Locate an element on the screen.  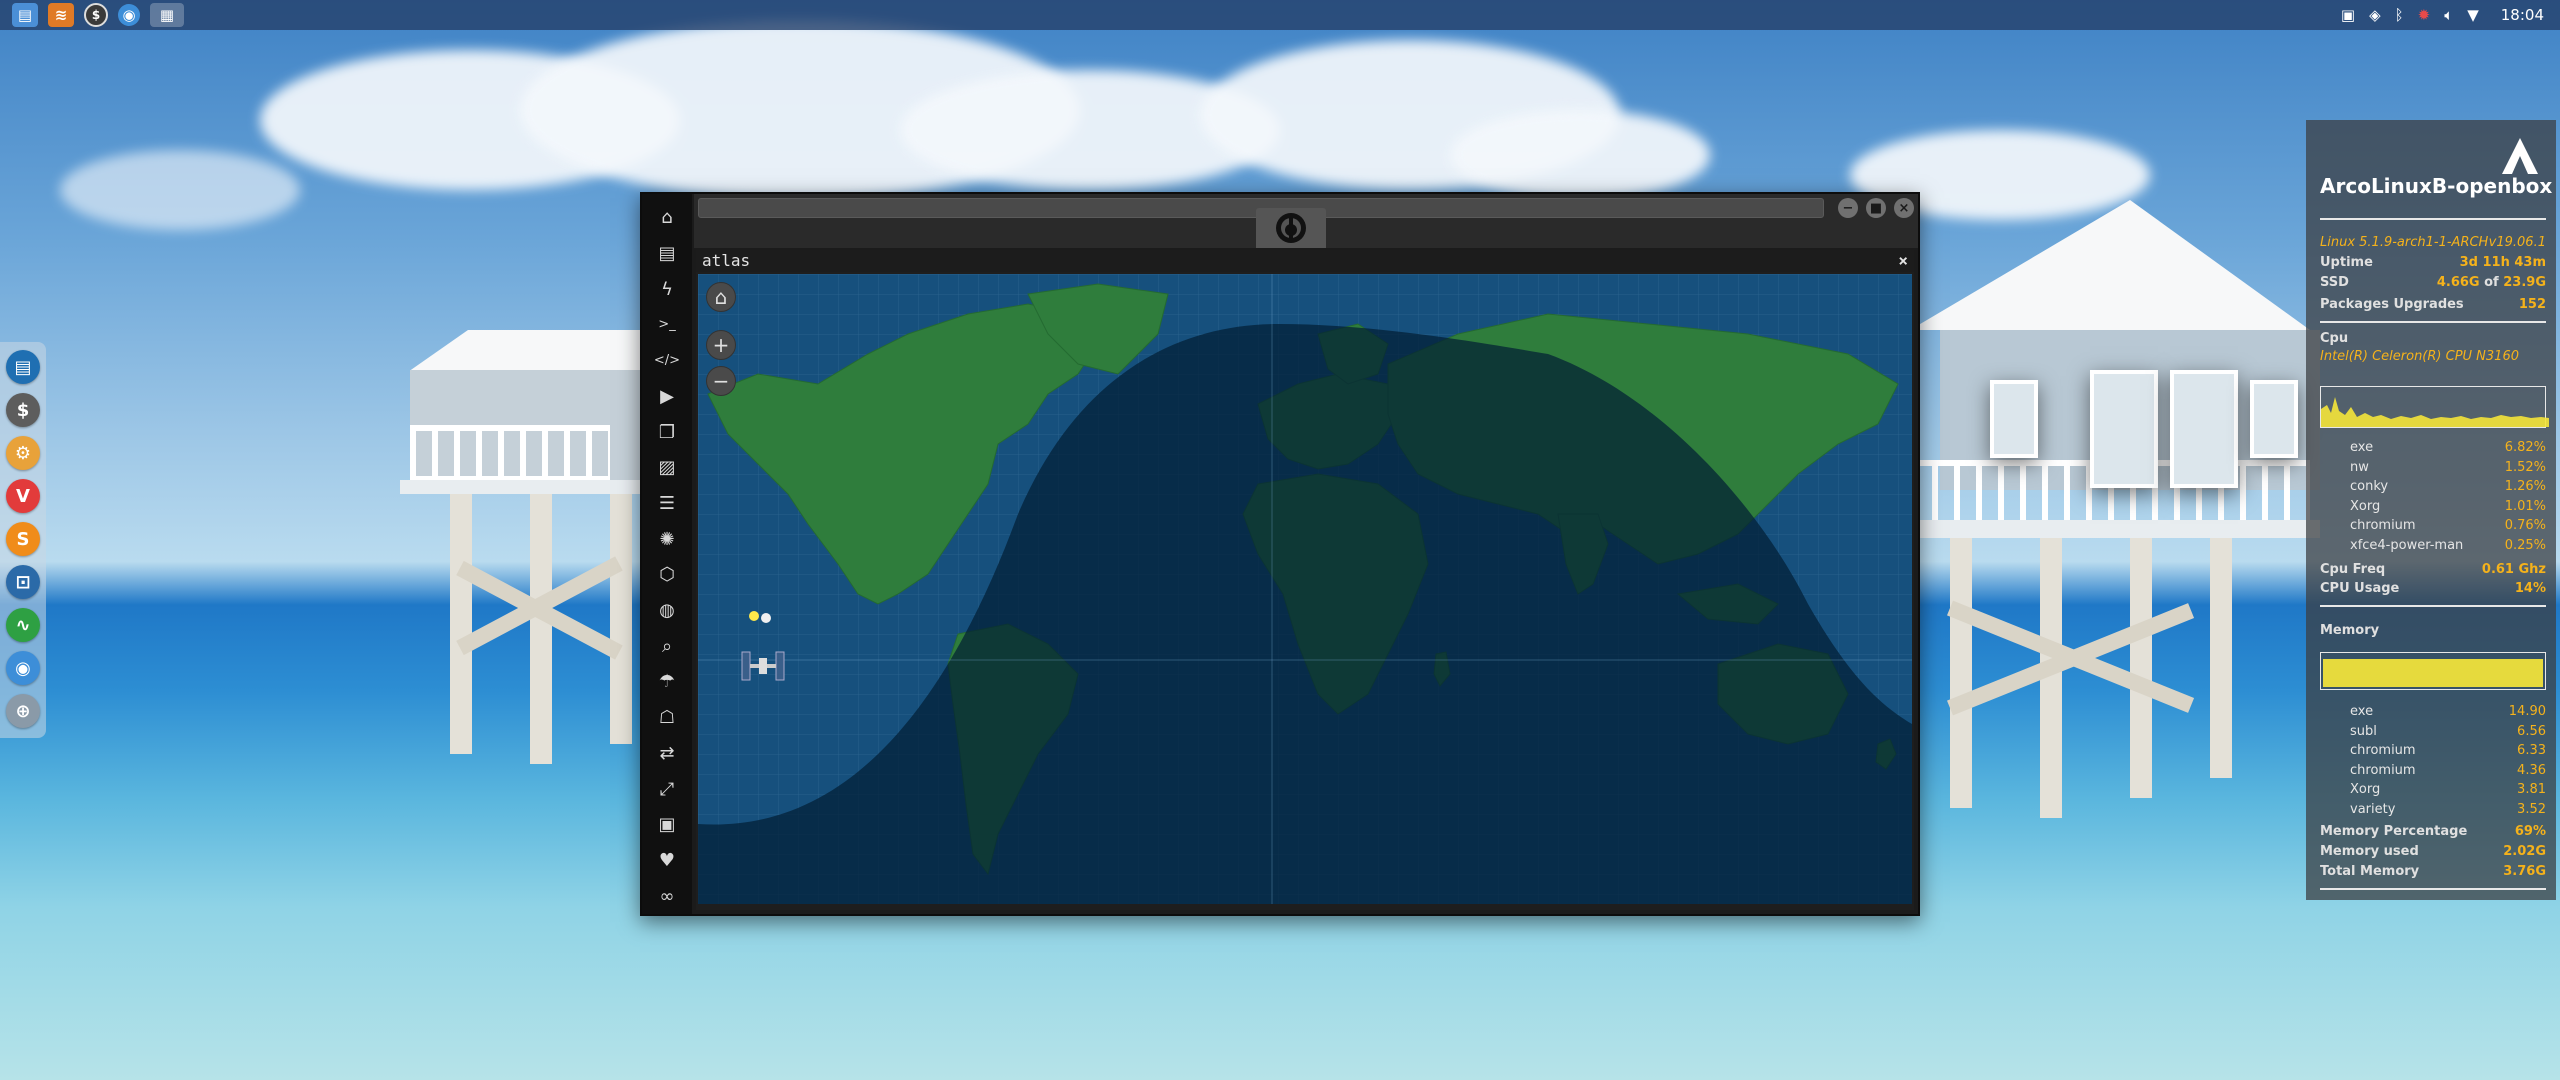
app-dock: ▤ $ ⚙ V S ⊡ ∿ ◉ ⊕ is located at coordinates (23, 540).